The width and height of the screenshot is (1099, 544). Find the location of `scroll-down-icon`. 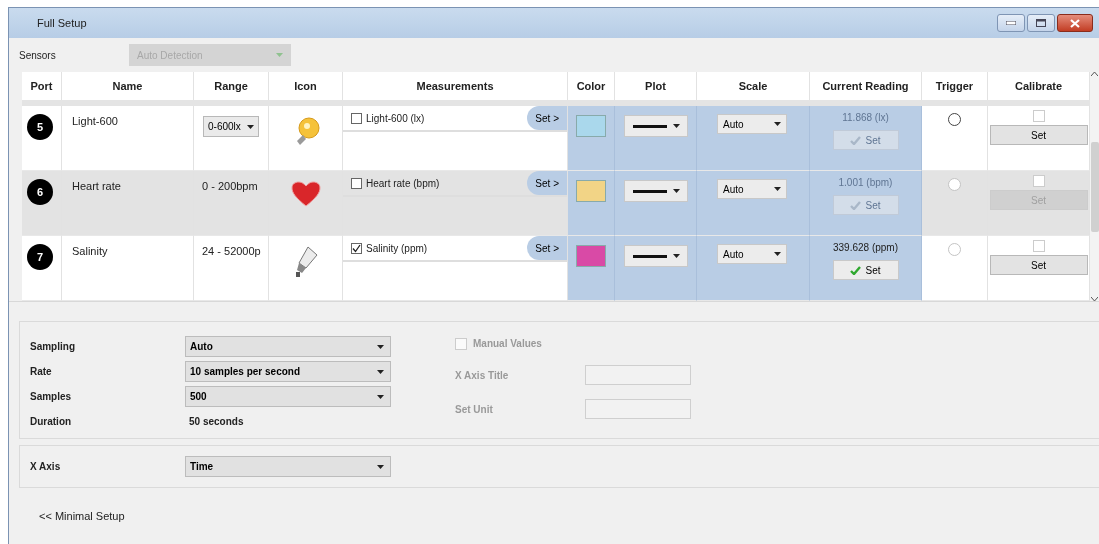

scroll-down-icon is located at coordinates (1094, 299).